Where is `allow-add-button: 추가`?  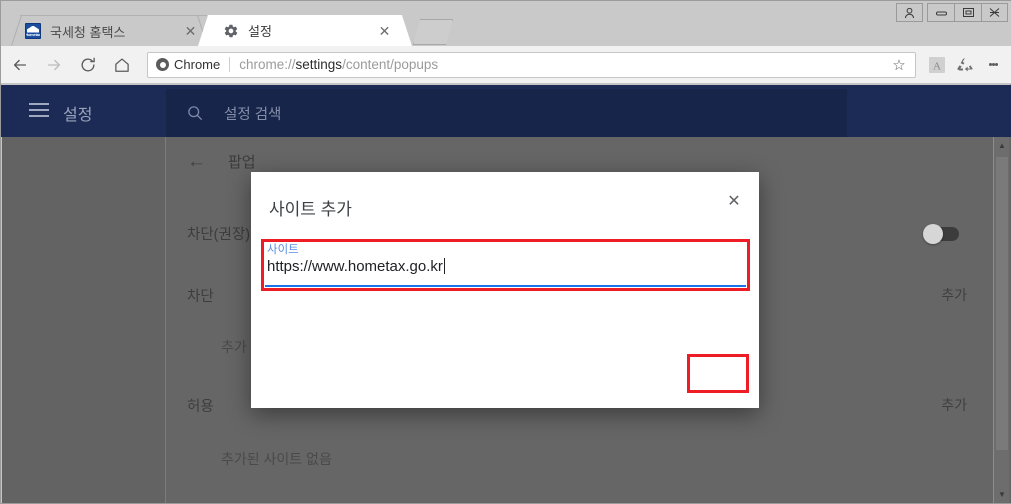
allow-add-button: 추가 is located at coordinates (954, 405).